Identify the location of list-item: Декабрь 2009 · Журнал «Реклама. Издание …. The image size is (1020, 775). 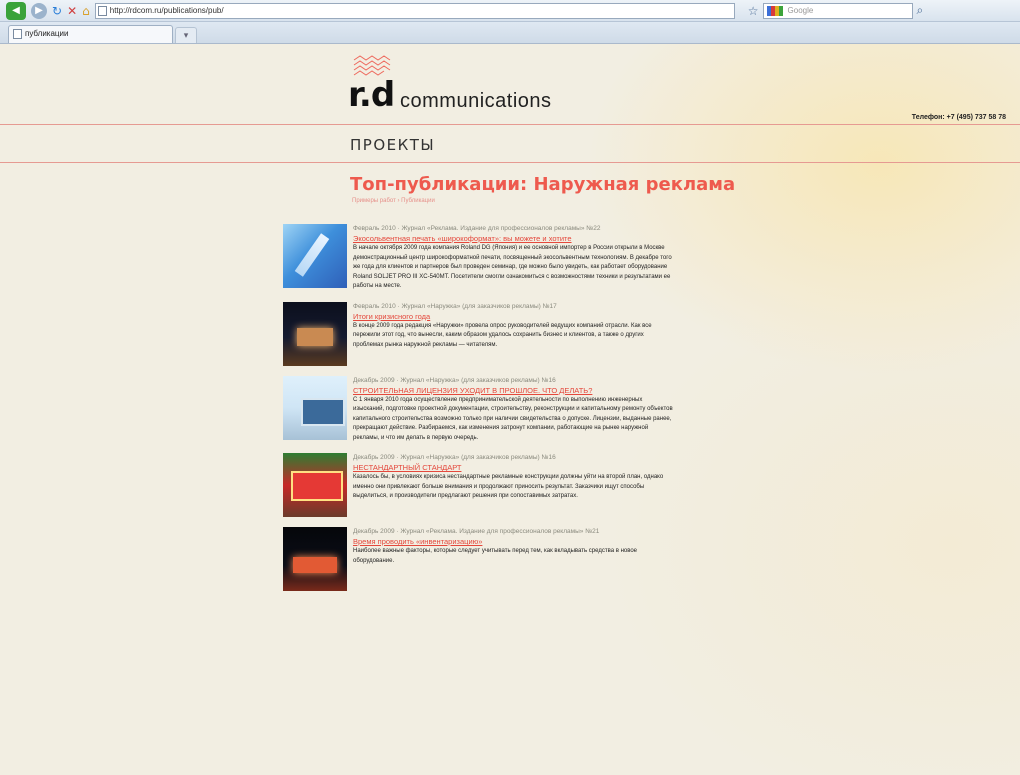
(478, 559).